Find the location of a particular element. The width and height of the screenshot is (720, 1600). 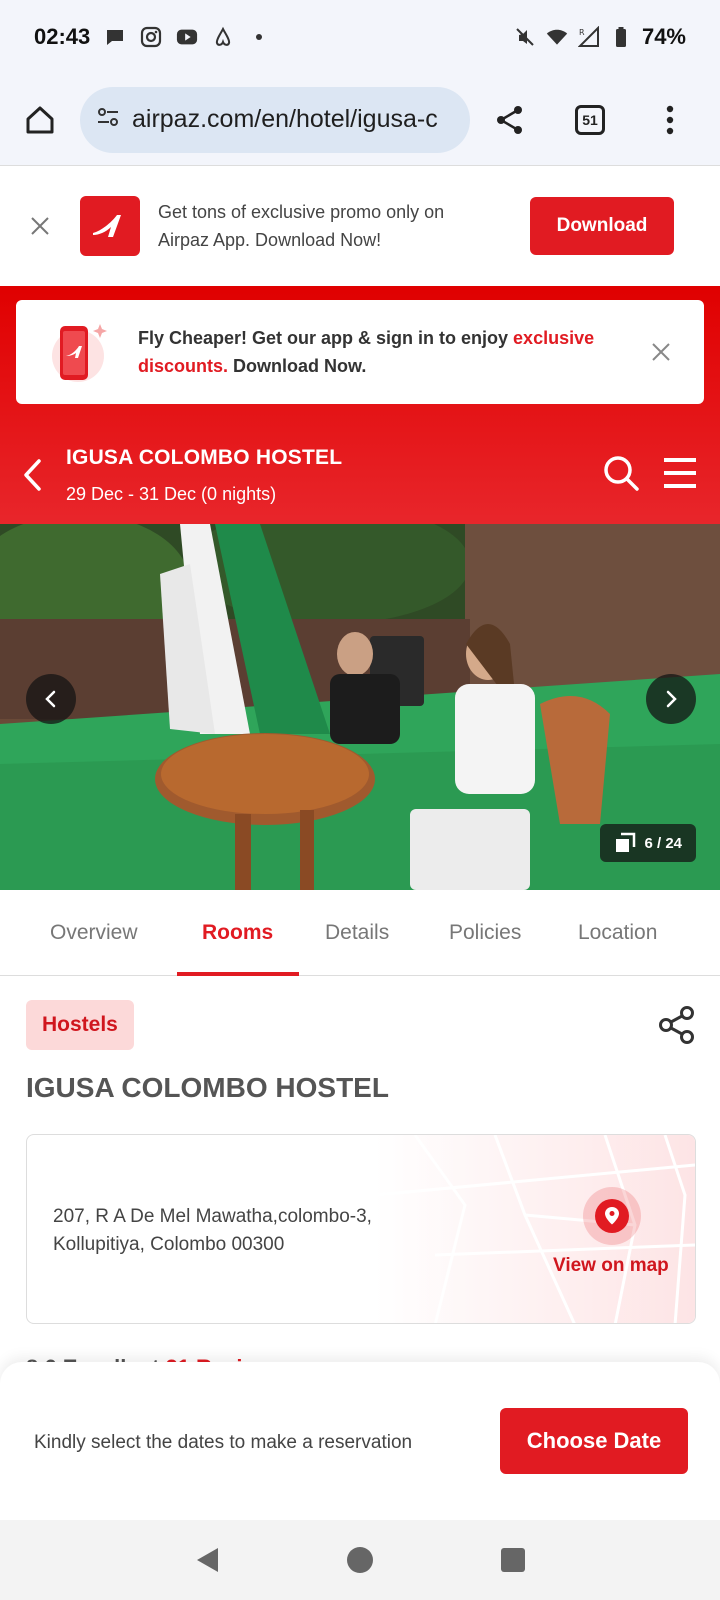

dot-icon is located at coordinates (259, 37).